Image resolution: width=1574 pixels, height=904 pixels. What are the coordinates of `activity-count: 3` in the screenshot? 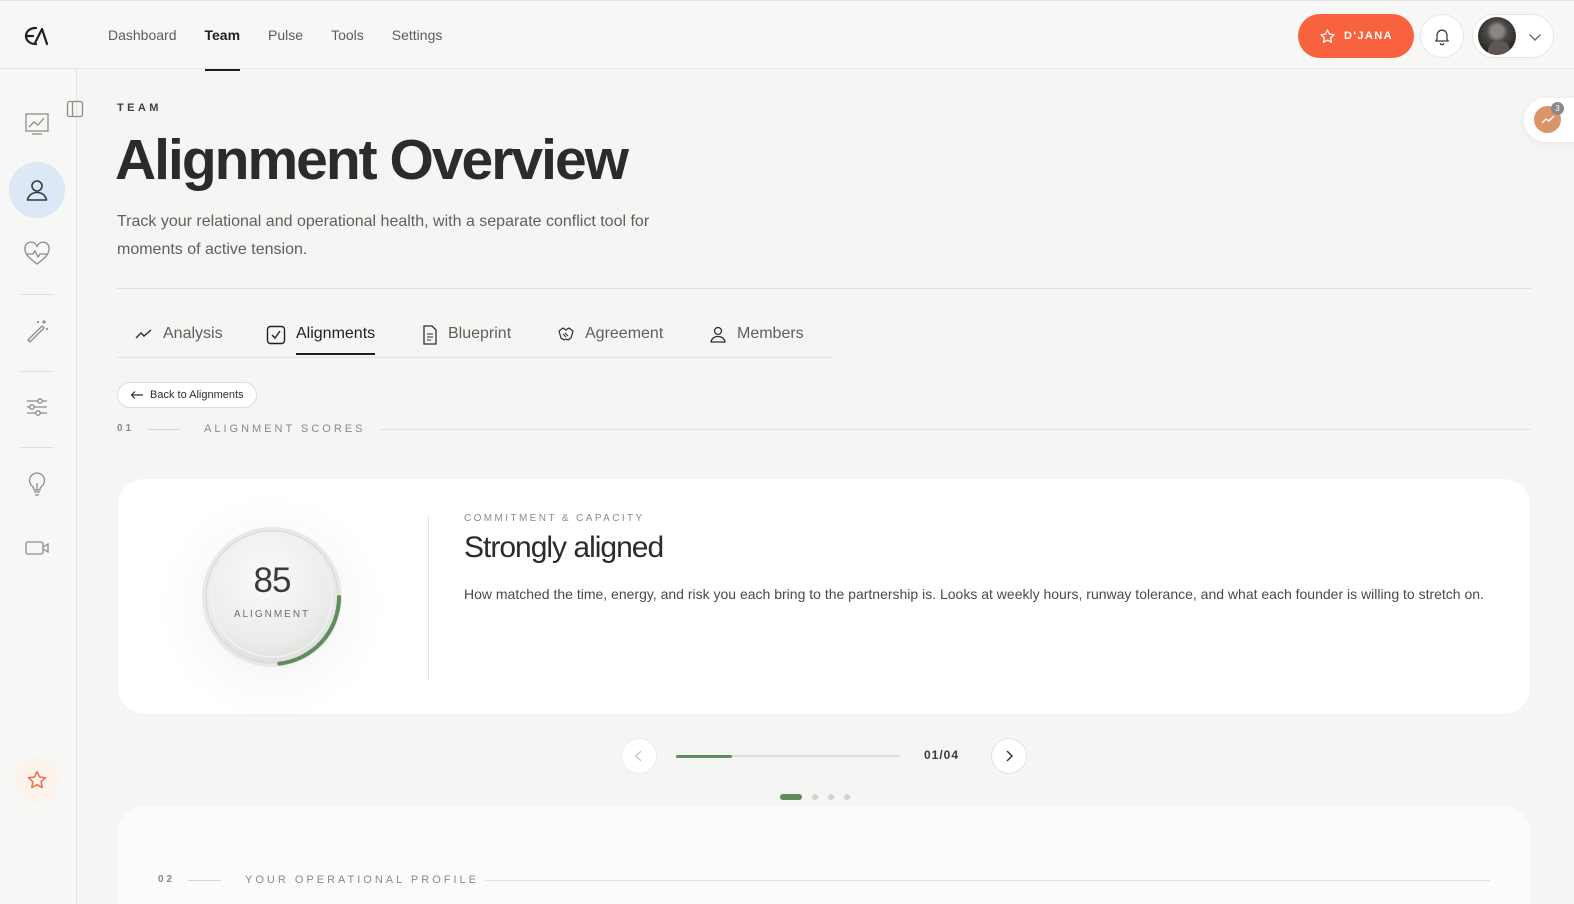 It's located at (1557, 108).